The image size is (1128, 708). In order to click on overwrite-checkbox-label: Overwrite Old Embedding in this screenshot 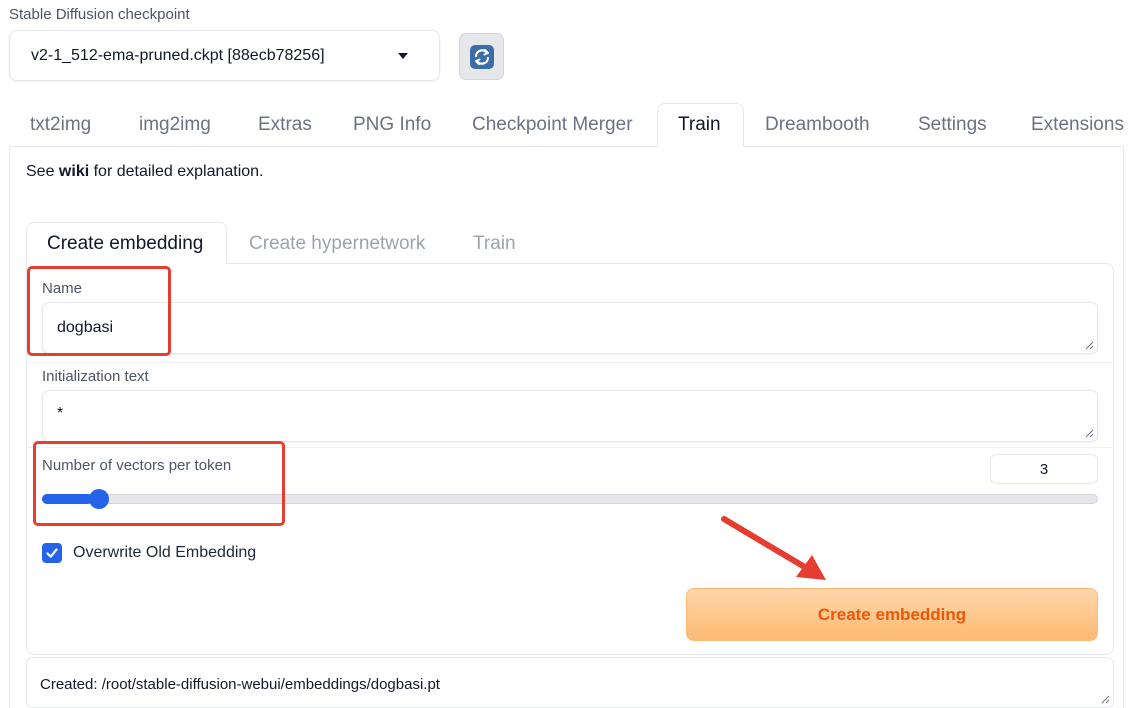, I will do `click(165, 552)`.